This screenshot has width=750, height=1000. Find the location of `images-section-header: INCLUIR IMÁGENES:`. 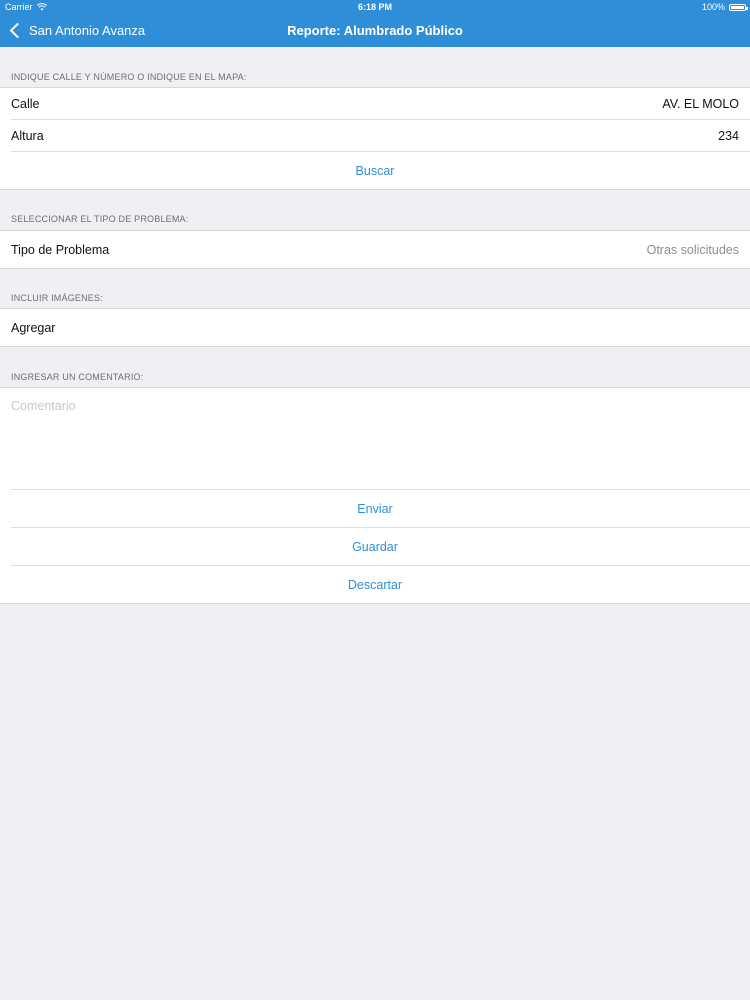

images-section-header: INCLUIR IMÁGENES: is located at coordinates (57, 298).